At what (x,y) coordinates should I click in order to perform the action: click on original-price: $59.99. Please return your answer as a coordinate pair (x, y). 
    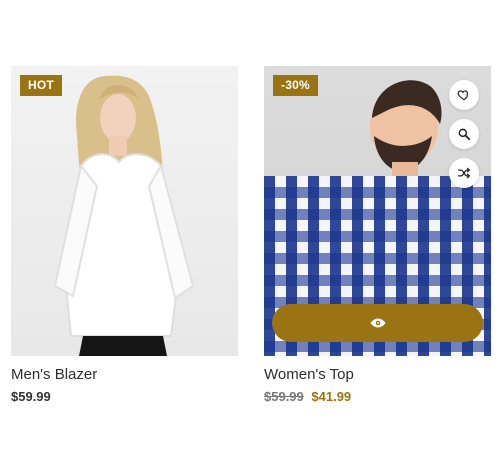
    Looking at the image, I should click on (284, 396).